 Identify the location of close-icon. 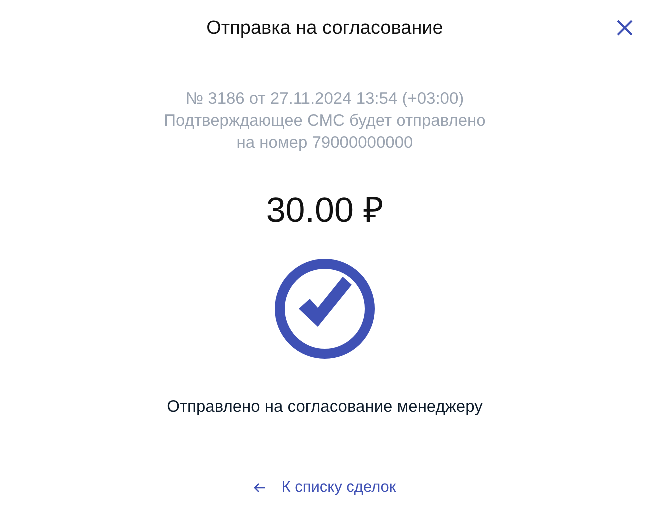
(625, 28).